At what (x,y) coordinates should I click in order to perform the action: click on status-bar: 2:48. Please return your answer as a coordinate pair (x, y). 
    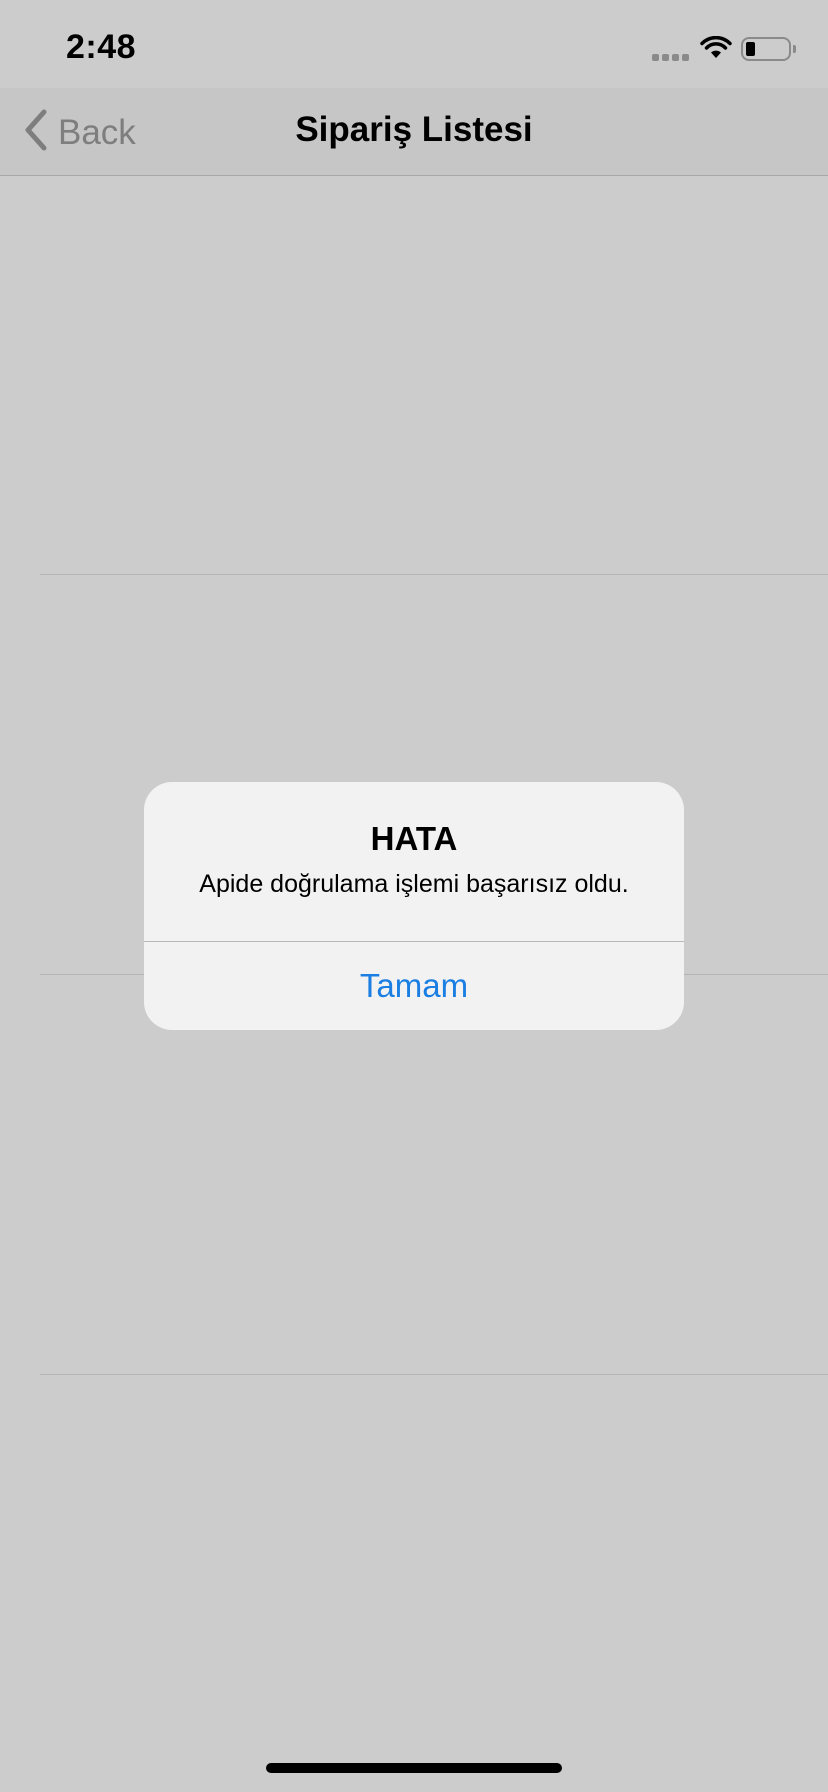
    Looking at the image, I should click on (414, 50).